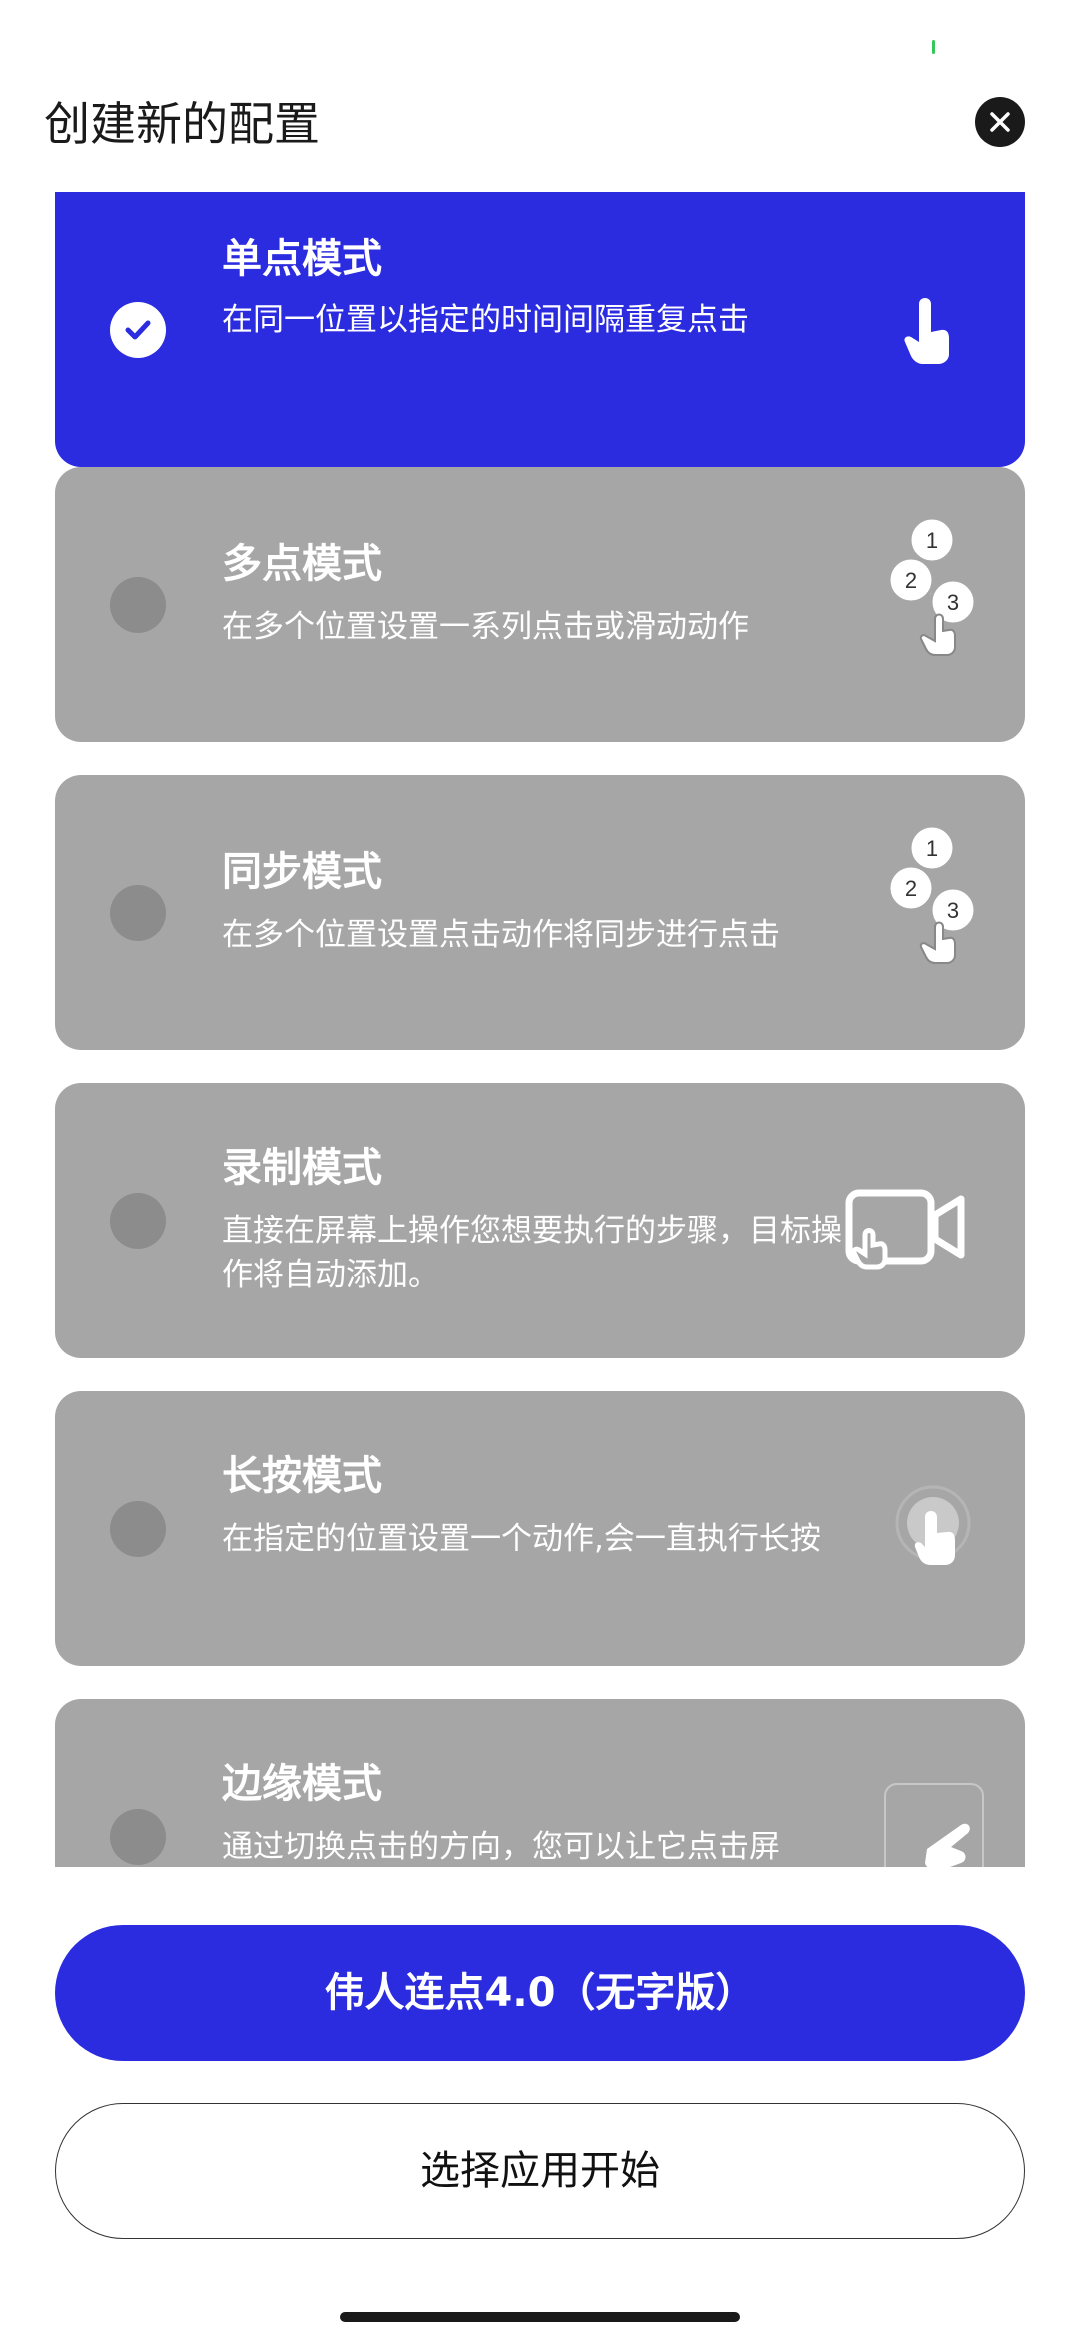 Image resolution: width=1080 pixels, height=2340 pixels. I want to click on mode-description: 在多个位置设置一系列点击或滑动动作, so click(485, 627).